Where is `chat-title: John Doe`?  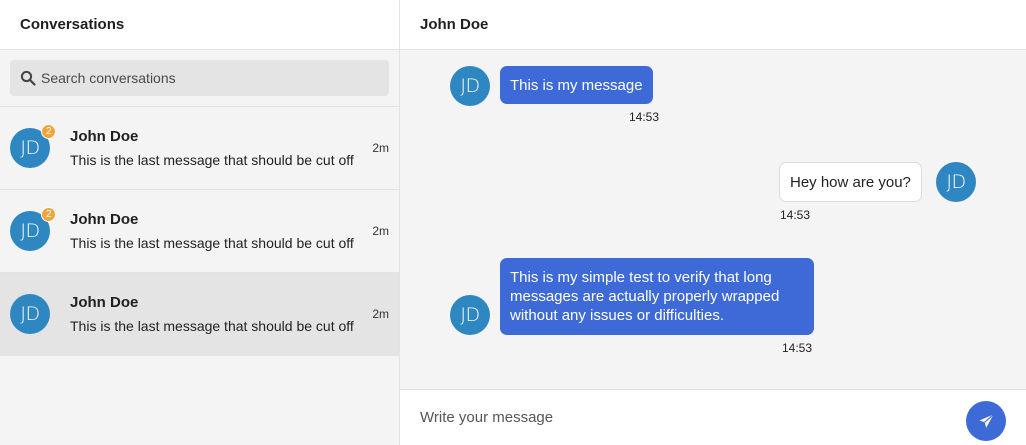 chat-title: John Doe is located at coordinates (713, 25).